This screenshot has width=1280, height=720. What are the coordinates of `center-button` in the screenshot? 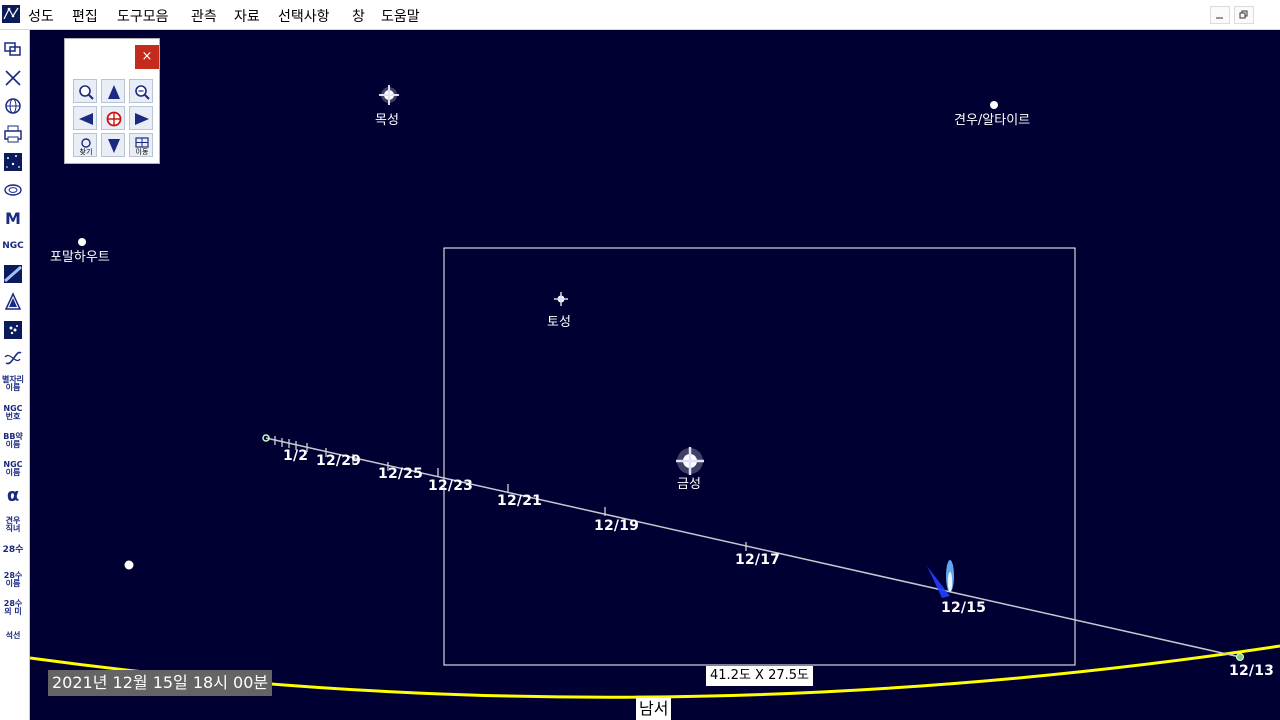 It's located at (113, 118).